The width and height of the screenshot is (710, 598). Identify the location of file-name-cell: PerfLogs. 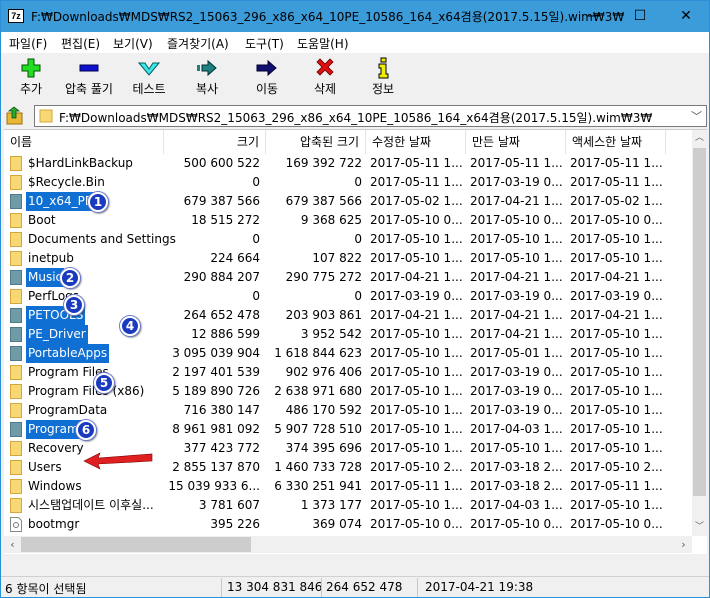
(87, 296).